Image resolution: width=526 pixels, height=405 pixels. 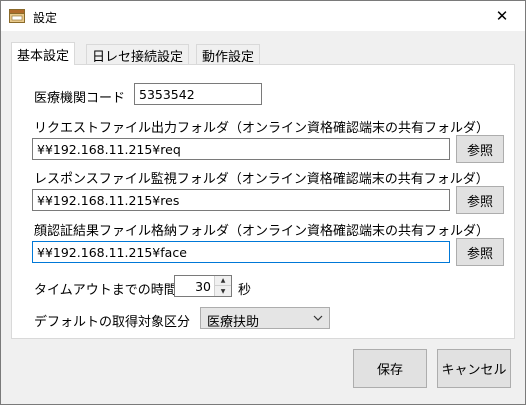 What do you see at coordinates (43, 53) in the screenshot?
I see `tab-basic-settings: 基本設定` at bounding box center [43, 53].